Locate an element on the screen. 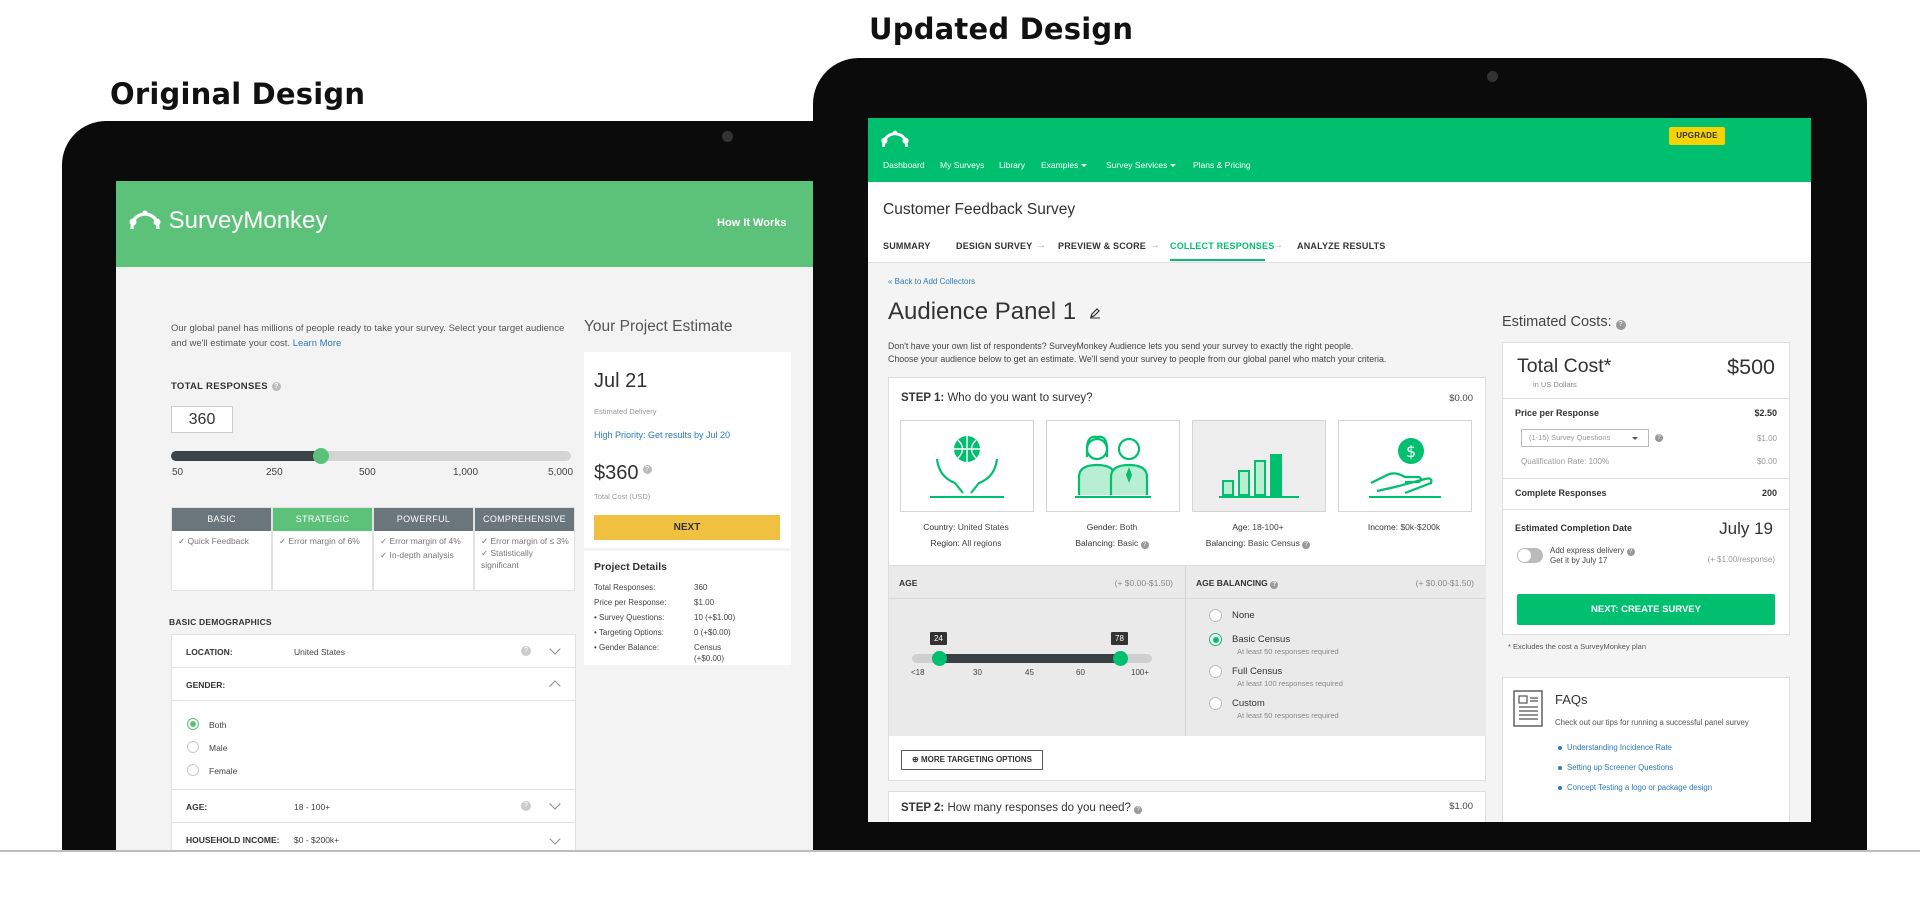 The width and height of the screenshot is (1920, 912). location-row: LOCATION: United States ? is located at coordinates (373, 651).